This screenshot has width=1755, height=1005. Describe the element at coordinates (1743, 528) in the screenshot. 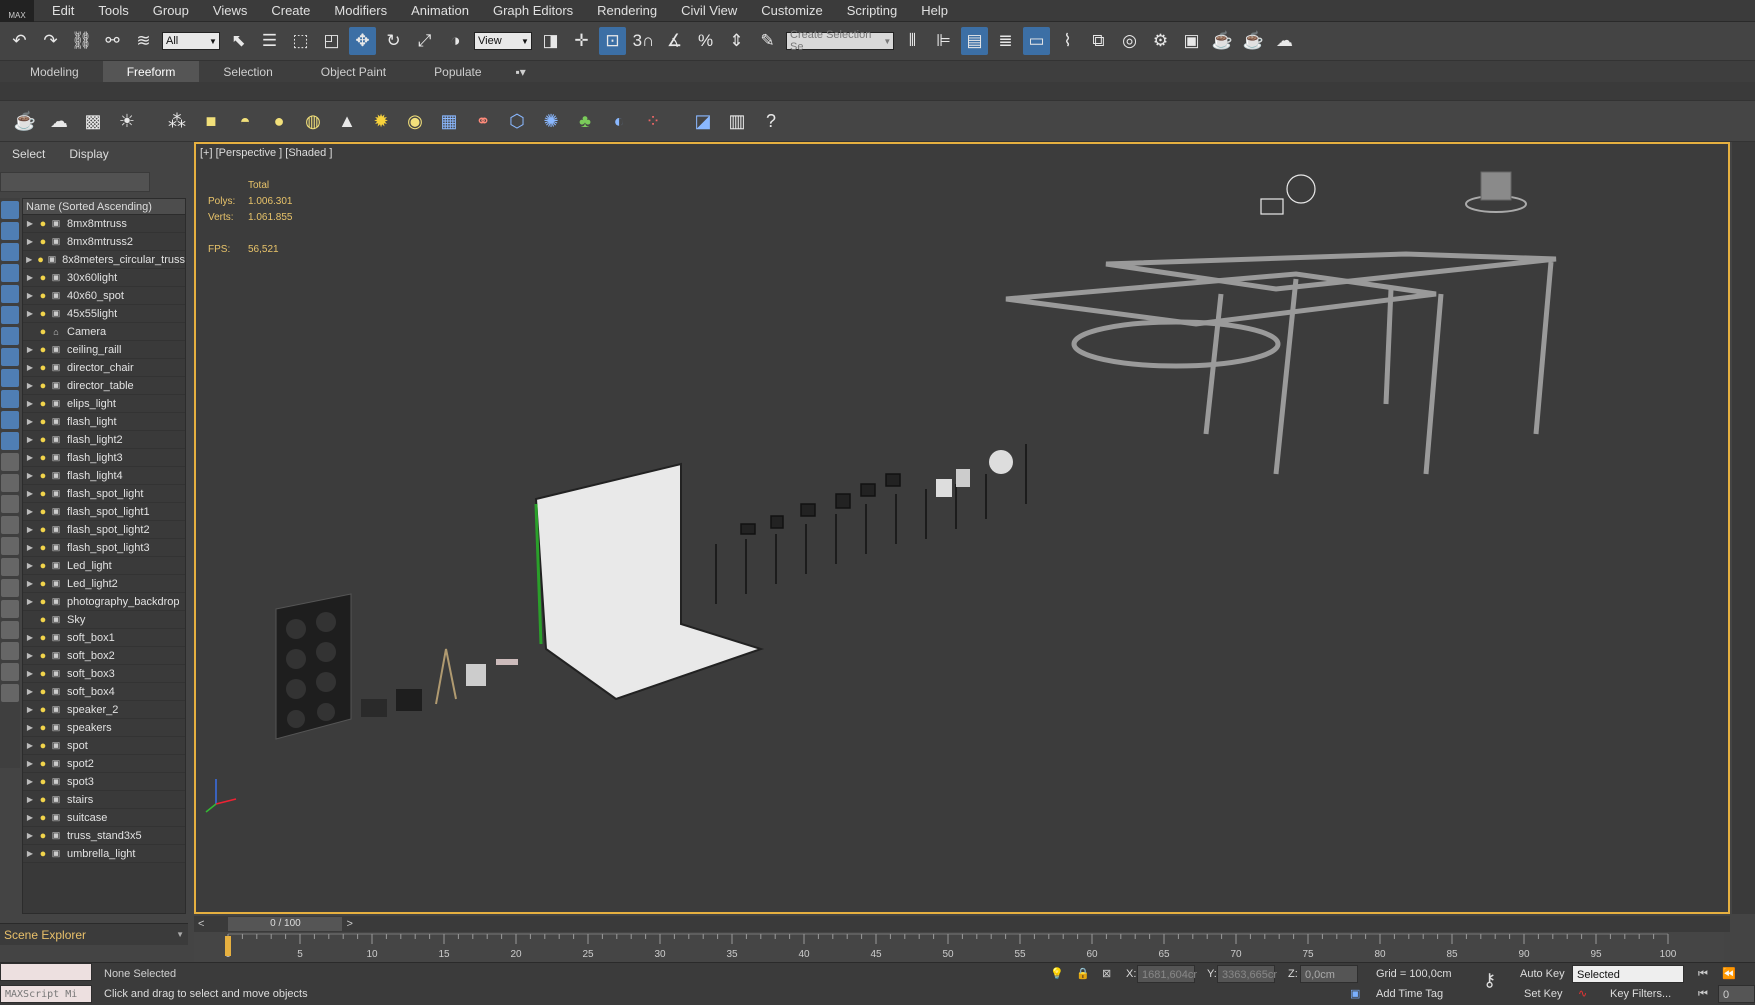

I see `command-panel-collapsed` at that location.